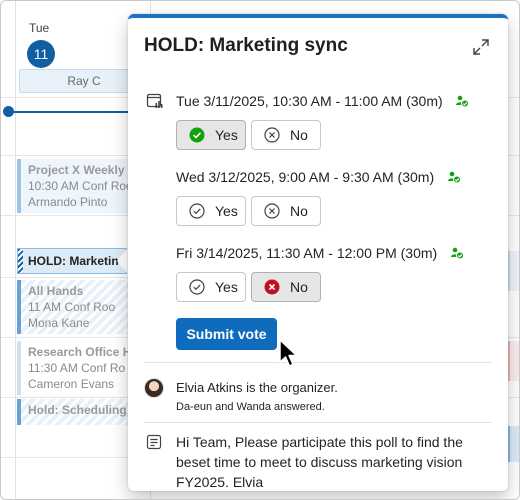 This screenshot has width=520, height=500. Describe the element at coordinates (59, 323) in the screenshot. I see `event-person: Mona Kane` at that location.